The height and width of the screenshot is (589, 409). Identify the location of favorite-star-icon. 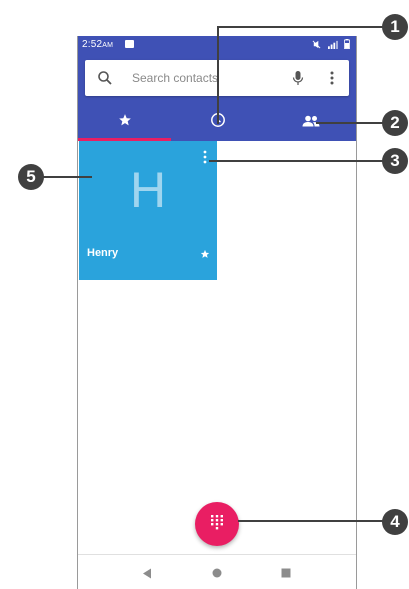
(205, 252).